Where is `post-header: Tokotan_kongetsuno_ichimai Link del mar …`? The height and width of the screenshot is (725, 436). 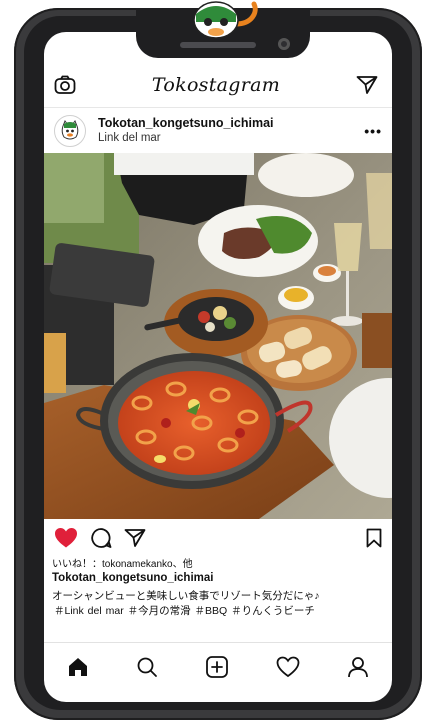
post-header: Tokotan_kongetsuno_ichimai Link del mar … is located at coordinates (218, 131).